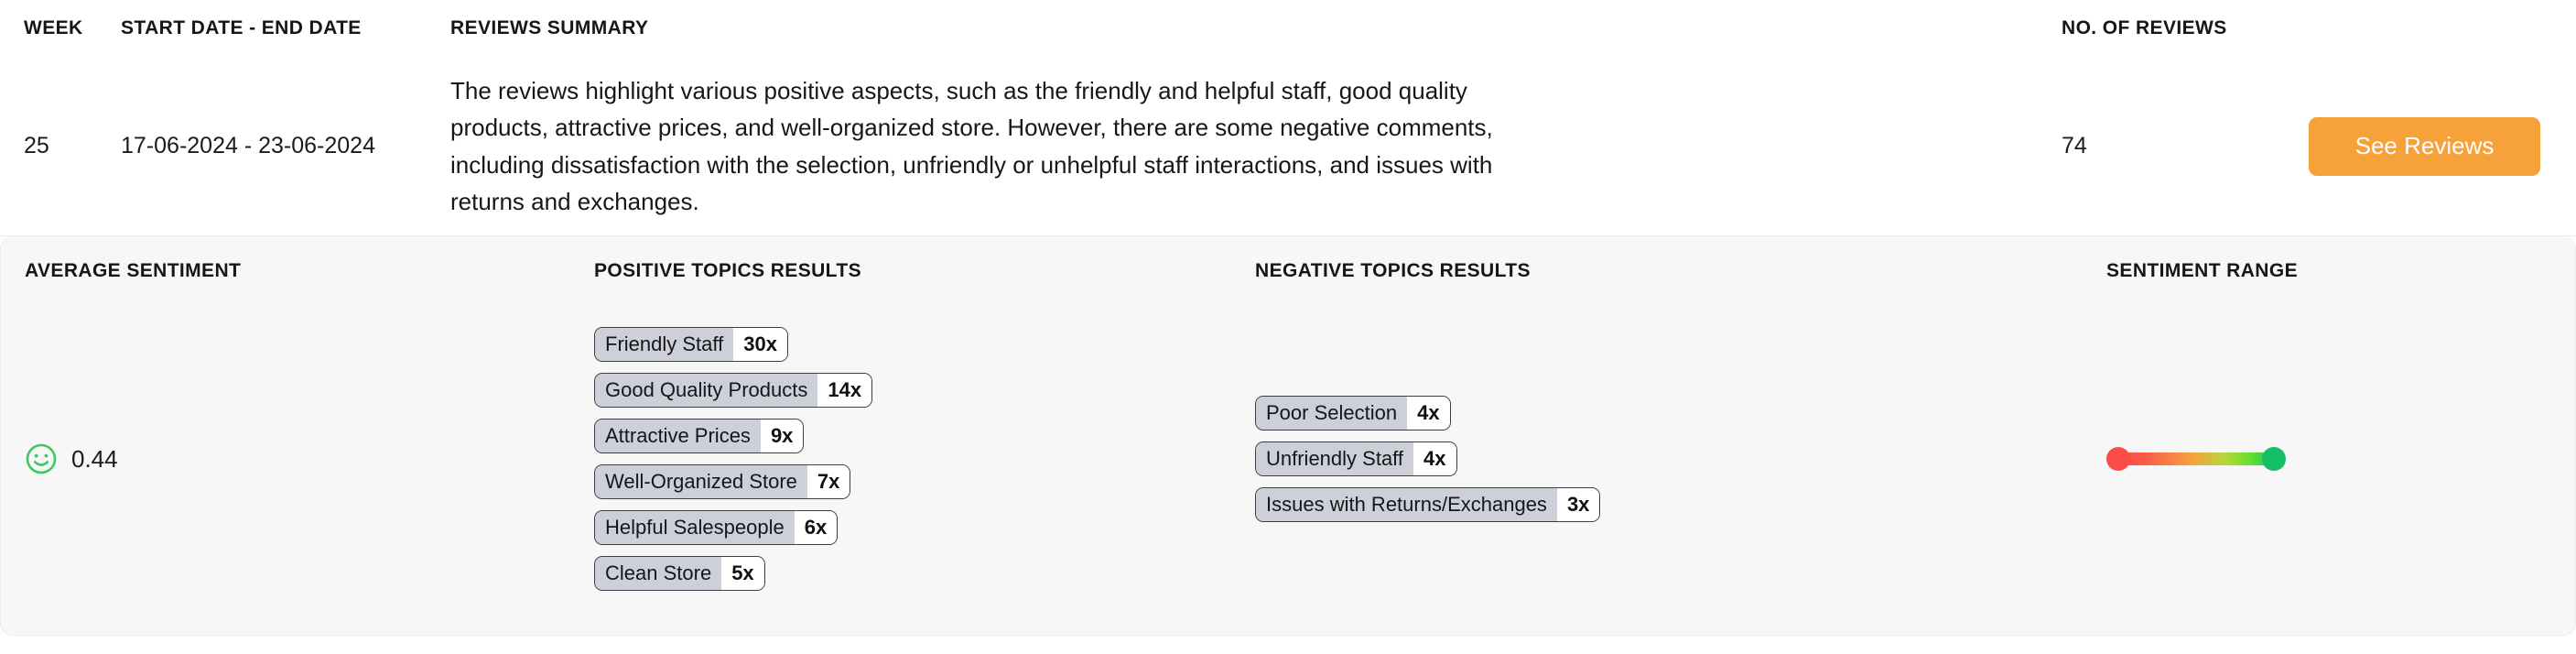  Describe the element at coordinates (241, 27) in the screenshot. I see `column-header-dates: START DATE - END DATE` at that location.